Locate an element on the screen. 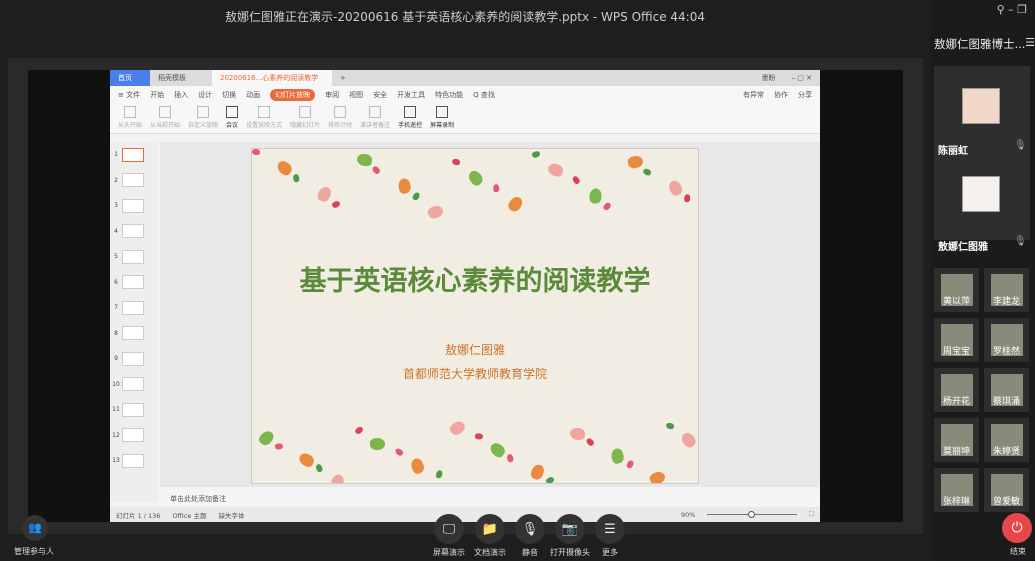  ribbon-button: 自定义放映 is located at coordinates (203, 118).